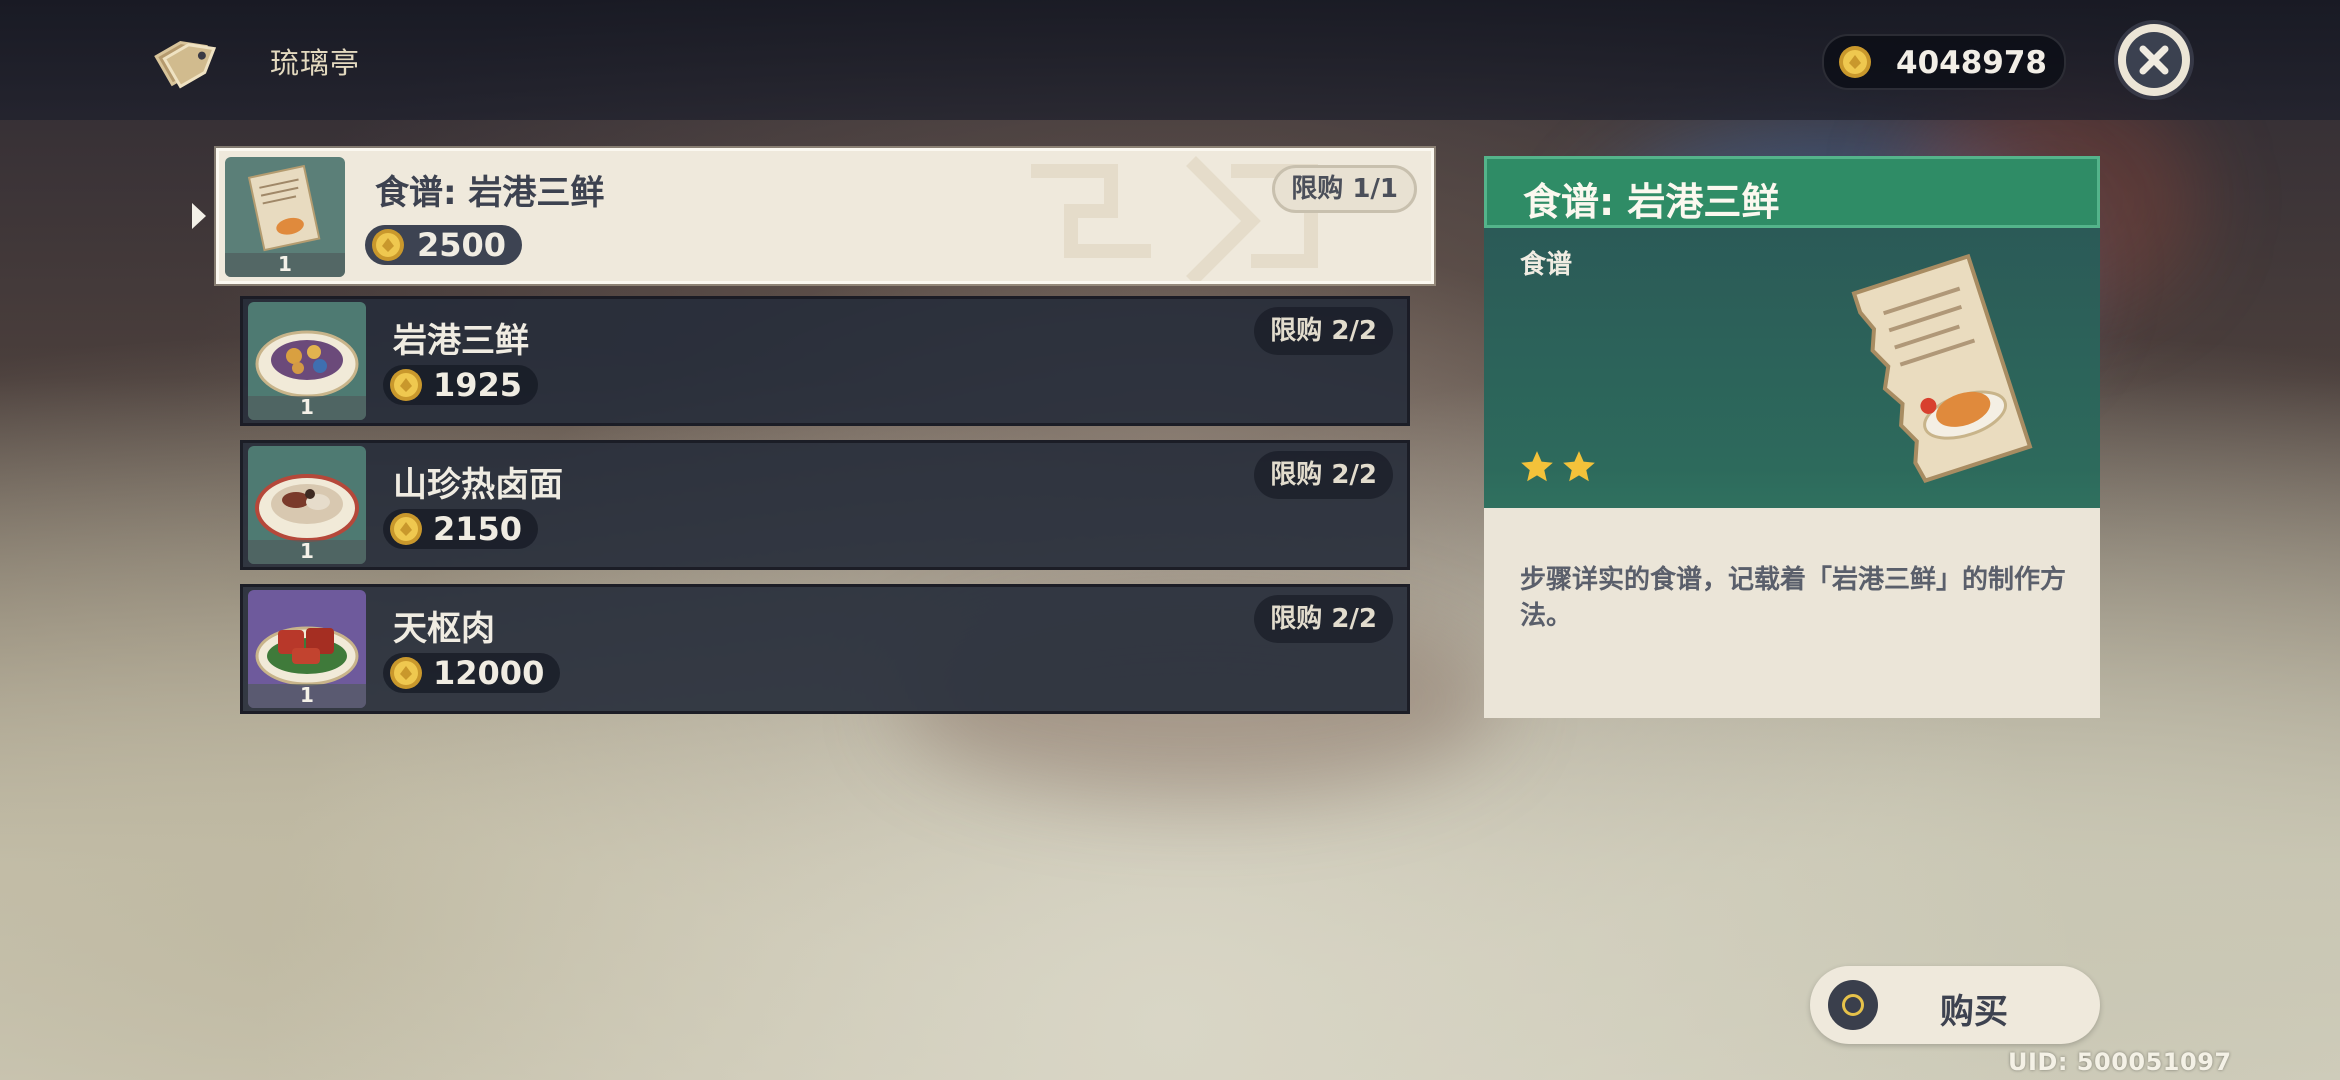  Describe the element at coordinates (1651, 202) in the screenshot. I see `detail-title: 食谱: 岩港三鲜` at that location.